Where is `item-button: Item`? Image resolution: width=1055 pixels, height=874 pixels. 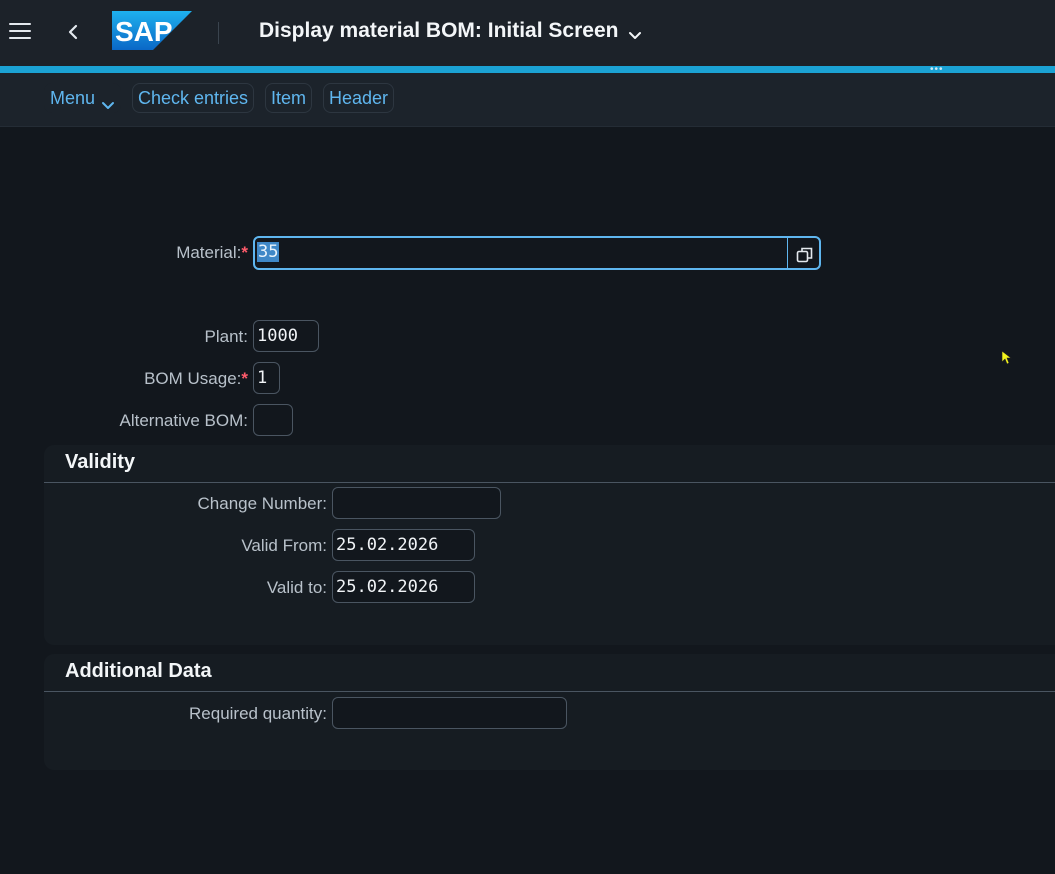
item-button: Item is located at coordinates (289, 98).